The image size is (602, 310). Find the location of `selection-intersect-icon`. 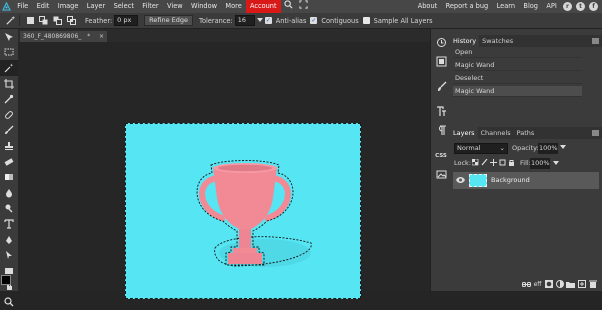

selection-intersect-icon is located at coordinates (72, 20).